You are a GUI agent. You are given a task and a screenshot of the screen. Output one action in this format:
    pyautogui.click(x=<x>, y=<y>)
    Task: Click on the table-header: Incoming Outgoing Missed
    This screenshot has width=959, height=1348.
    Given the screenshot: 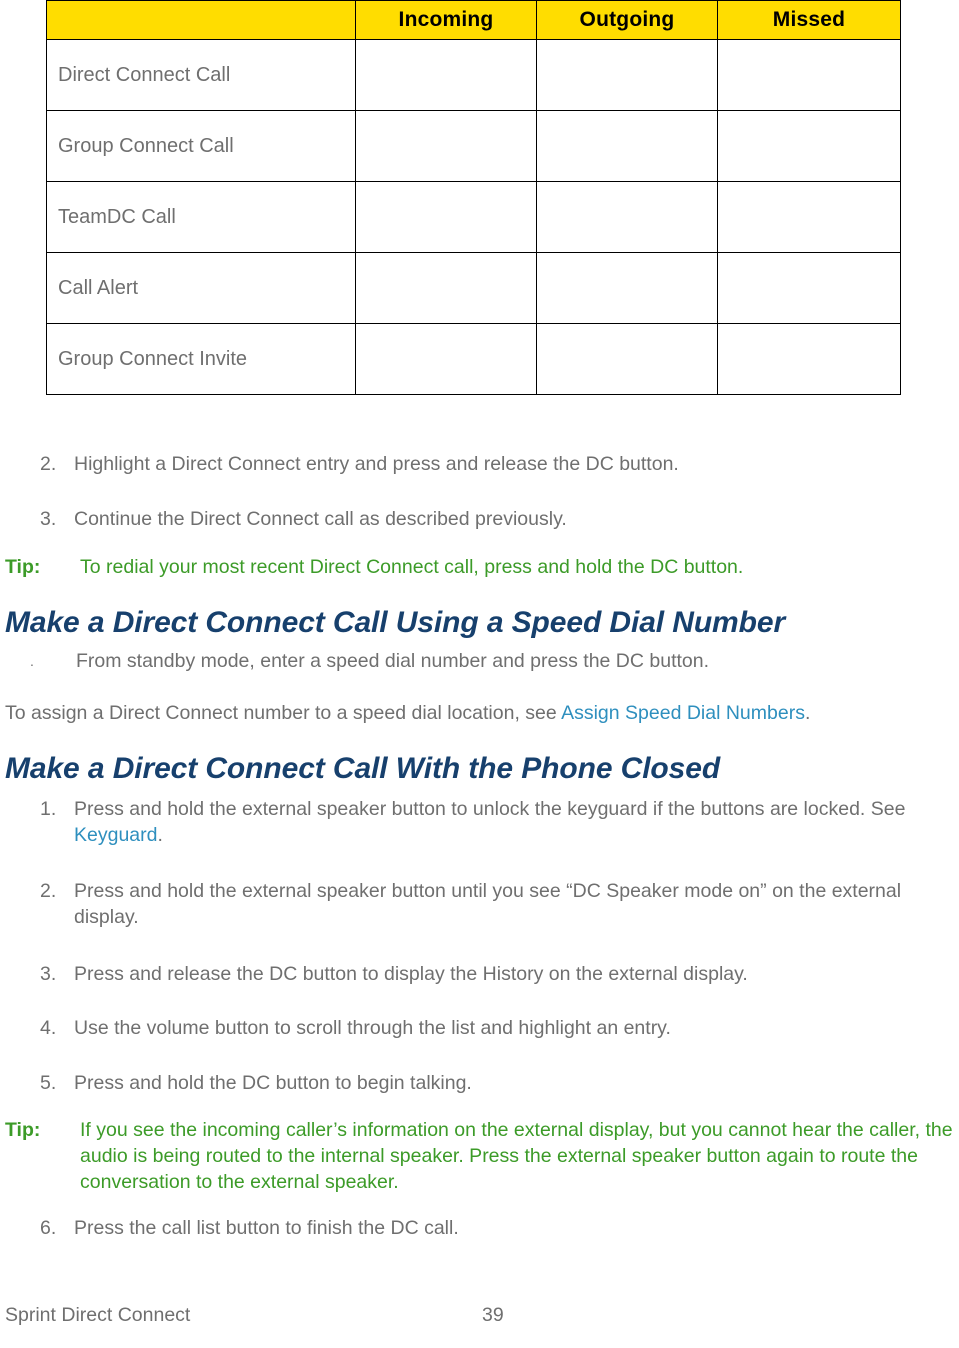 What is the action you would take?
    pyautogui.click(x=473, y=20)
    